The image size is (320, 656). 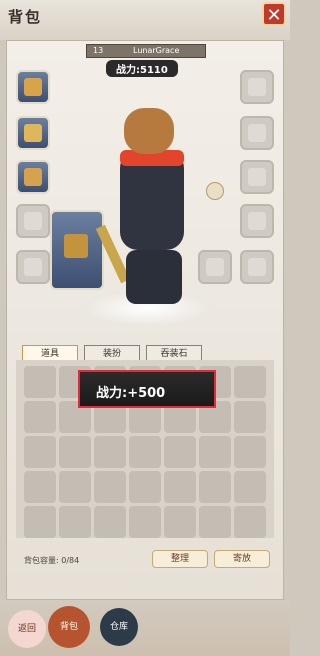 What do you see at coordinates (27, 629) in the screenshot?
I see `return-button: 返回` at bounding box center [27, 629].